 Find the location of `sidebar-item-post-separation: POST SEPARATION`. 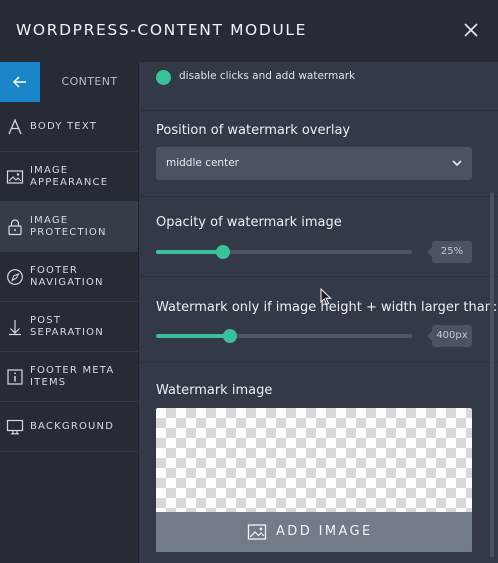

sidebar-item-post-separation: POST SEPARATION is located at coordinates (69, 327).